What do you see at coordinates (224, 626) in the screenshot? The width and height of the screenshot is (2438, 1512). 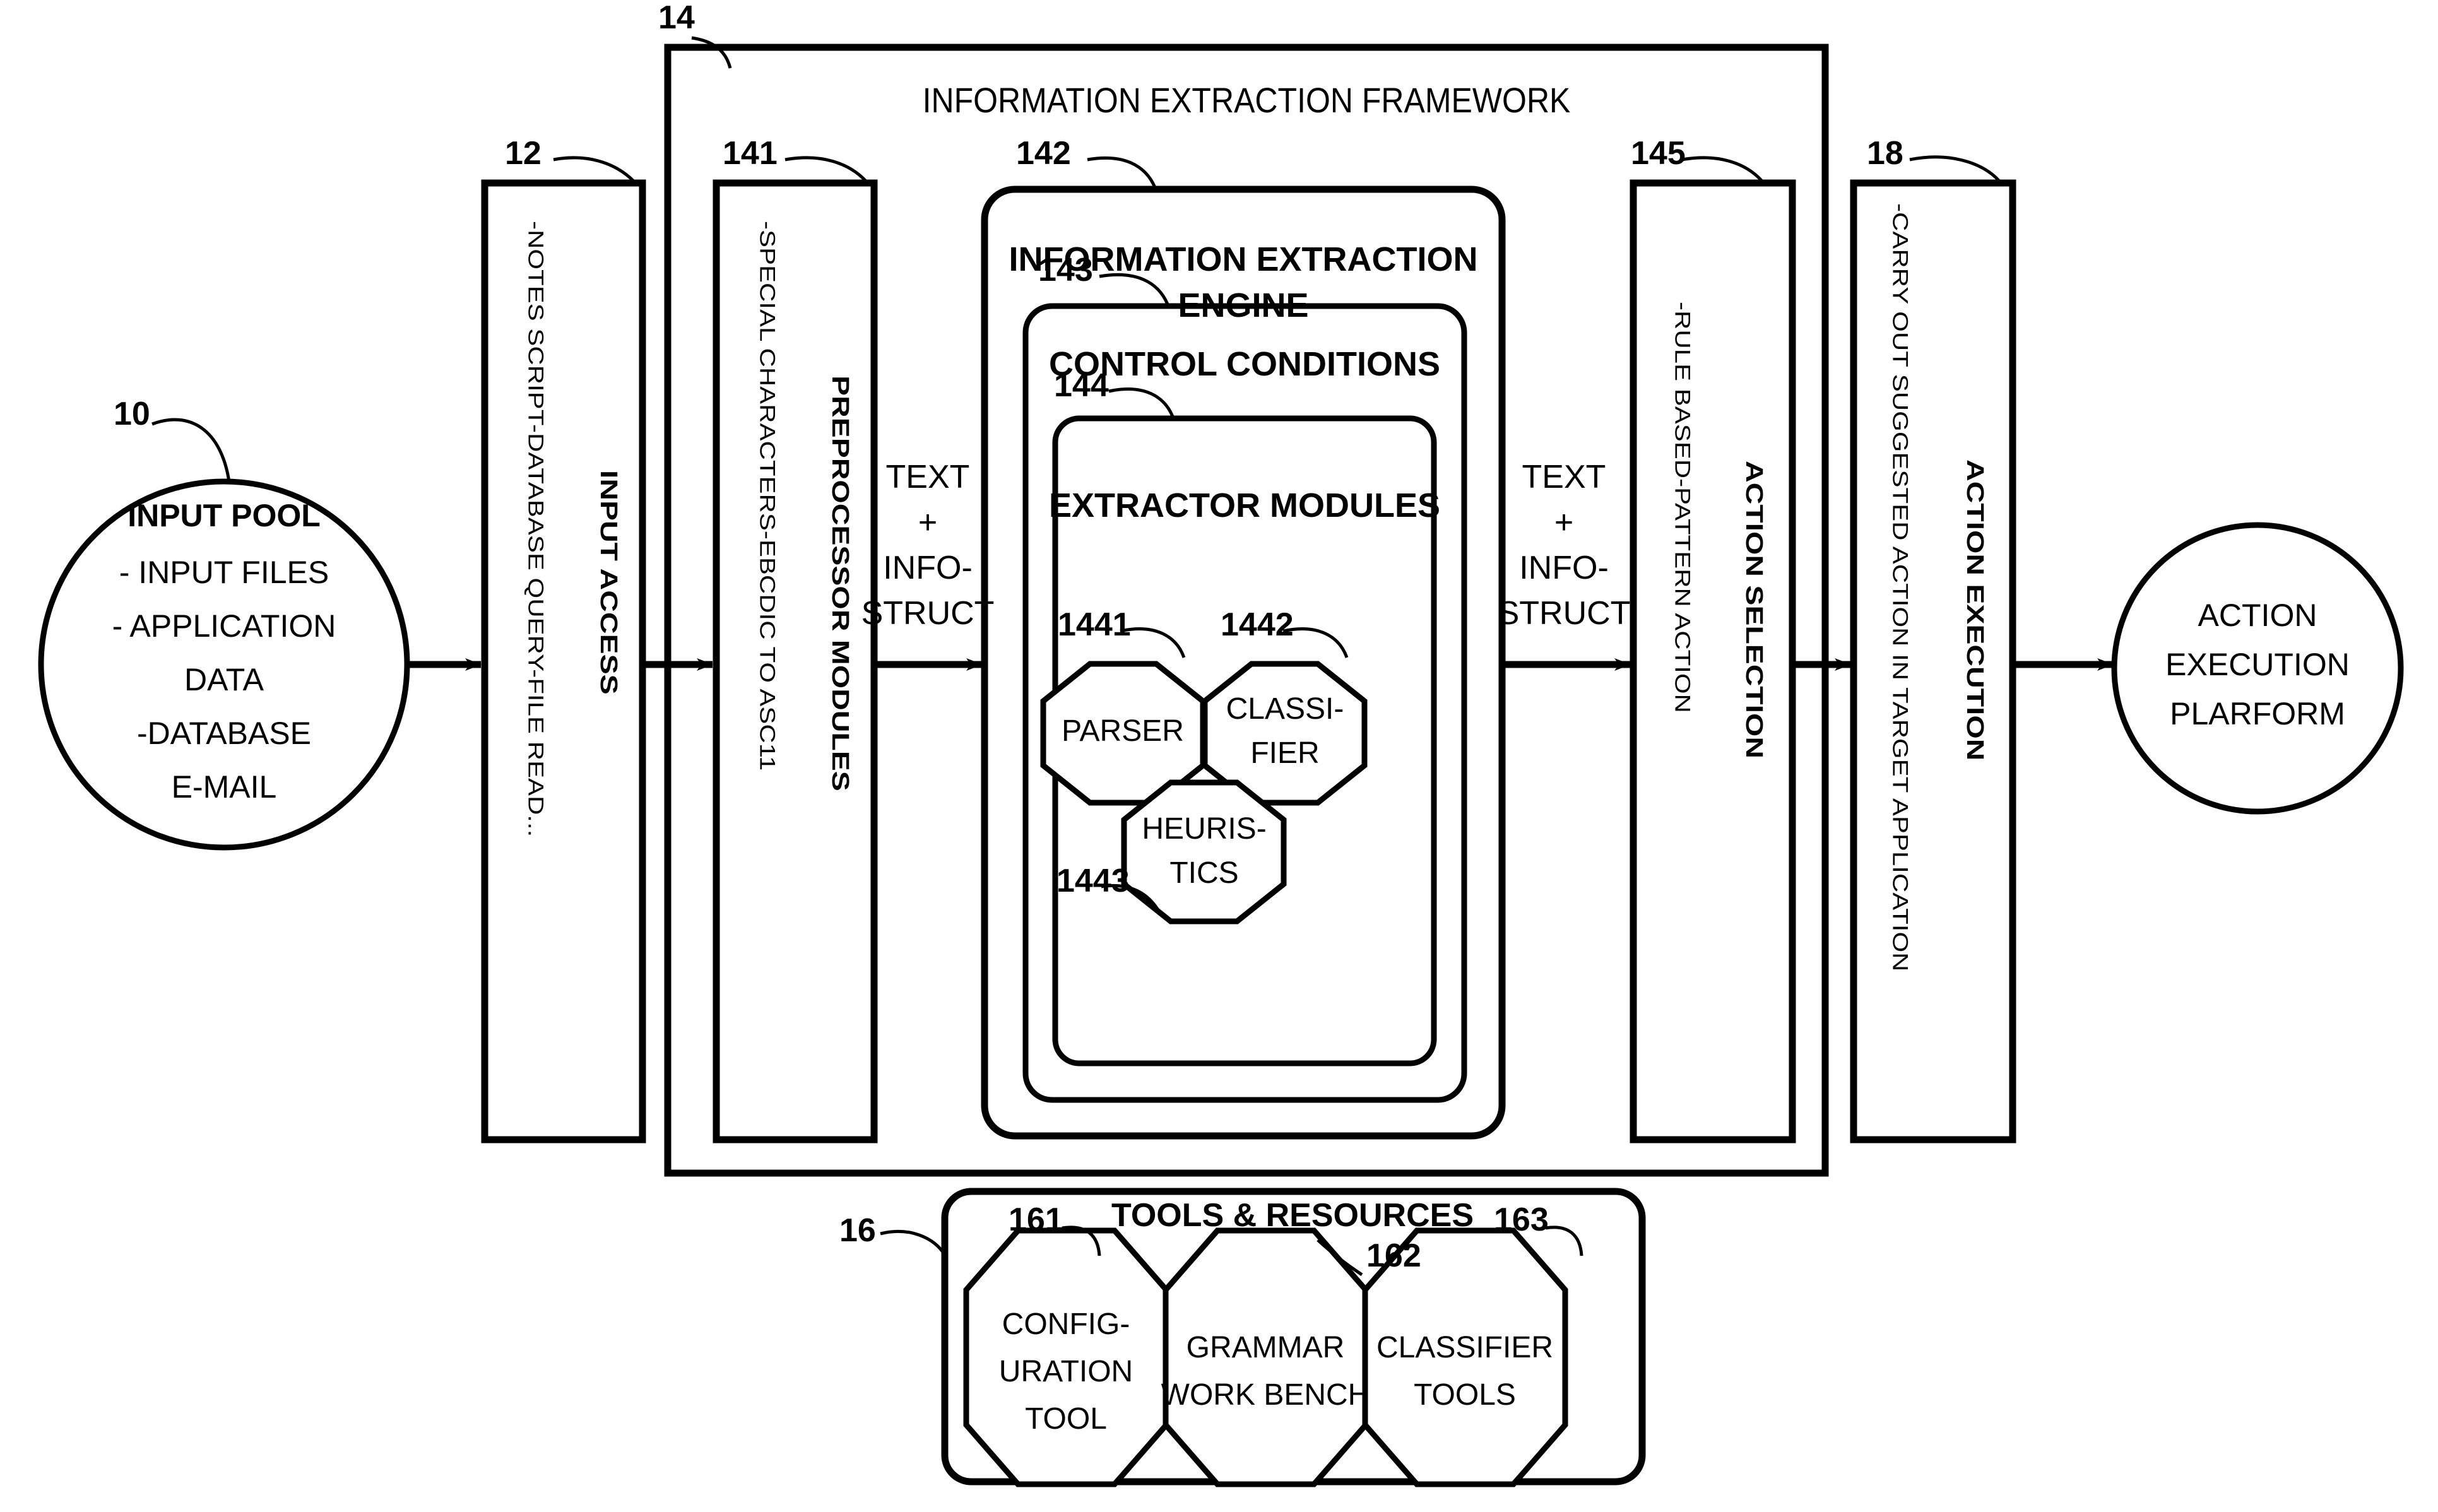 I see `input-pool-item-1: - APPLICATION` at bounding box center [224, 626].